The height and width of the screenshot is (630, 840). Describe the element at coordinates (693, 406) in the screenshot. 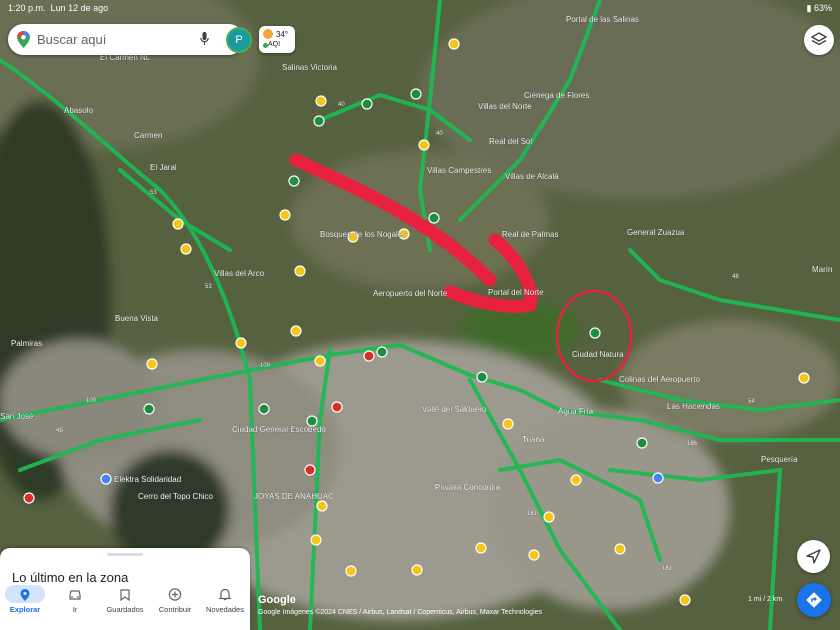

I see `map-label: Las Haciendas` at that location.